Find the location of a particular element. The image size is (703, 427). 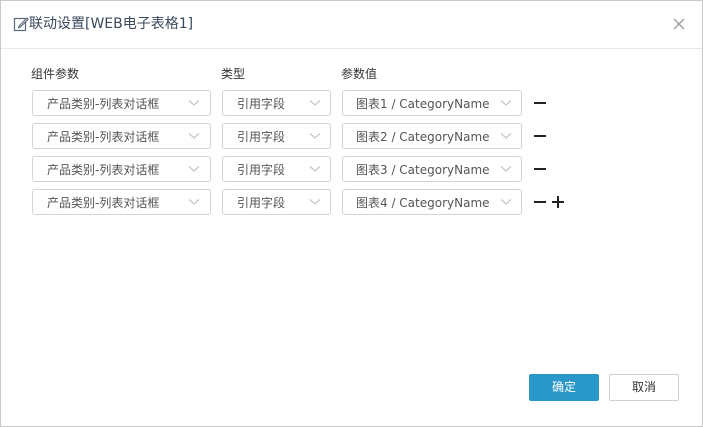

param-value-value: 图表4 / CategoryName is located at coordinates (423, 203).